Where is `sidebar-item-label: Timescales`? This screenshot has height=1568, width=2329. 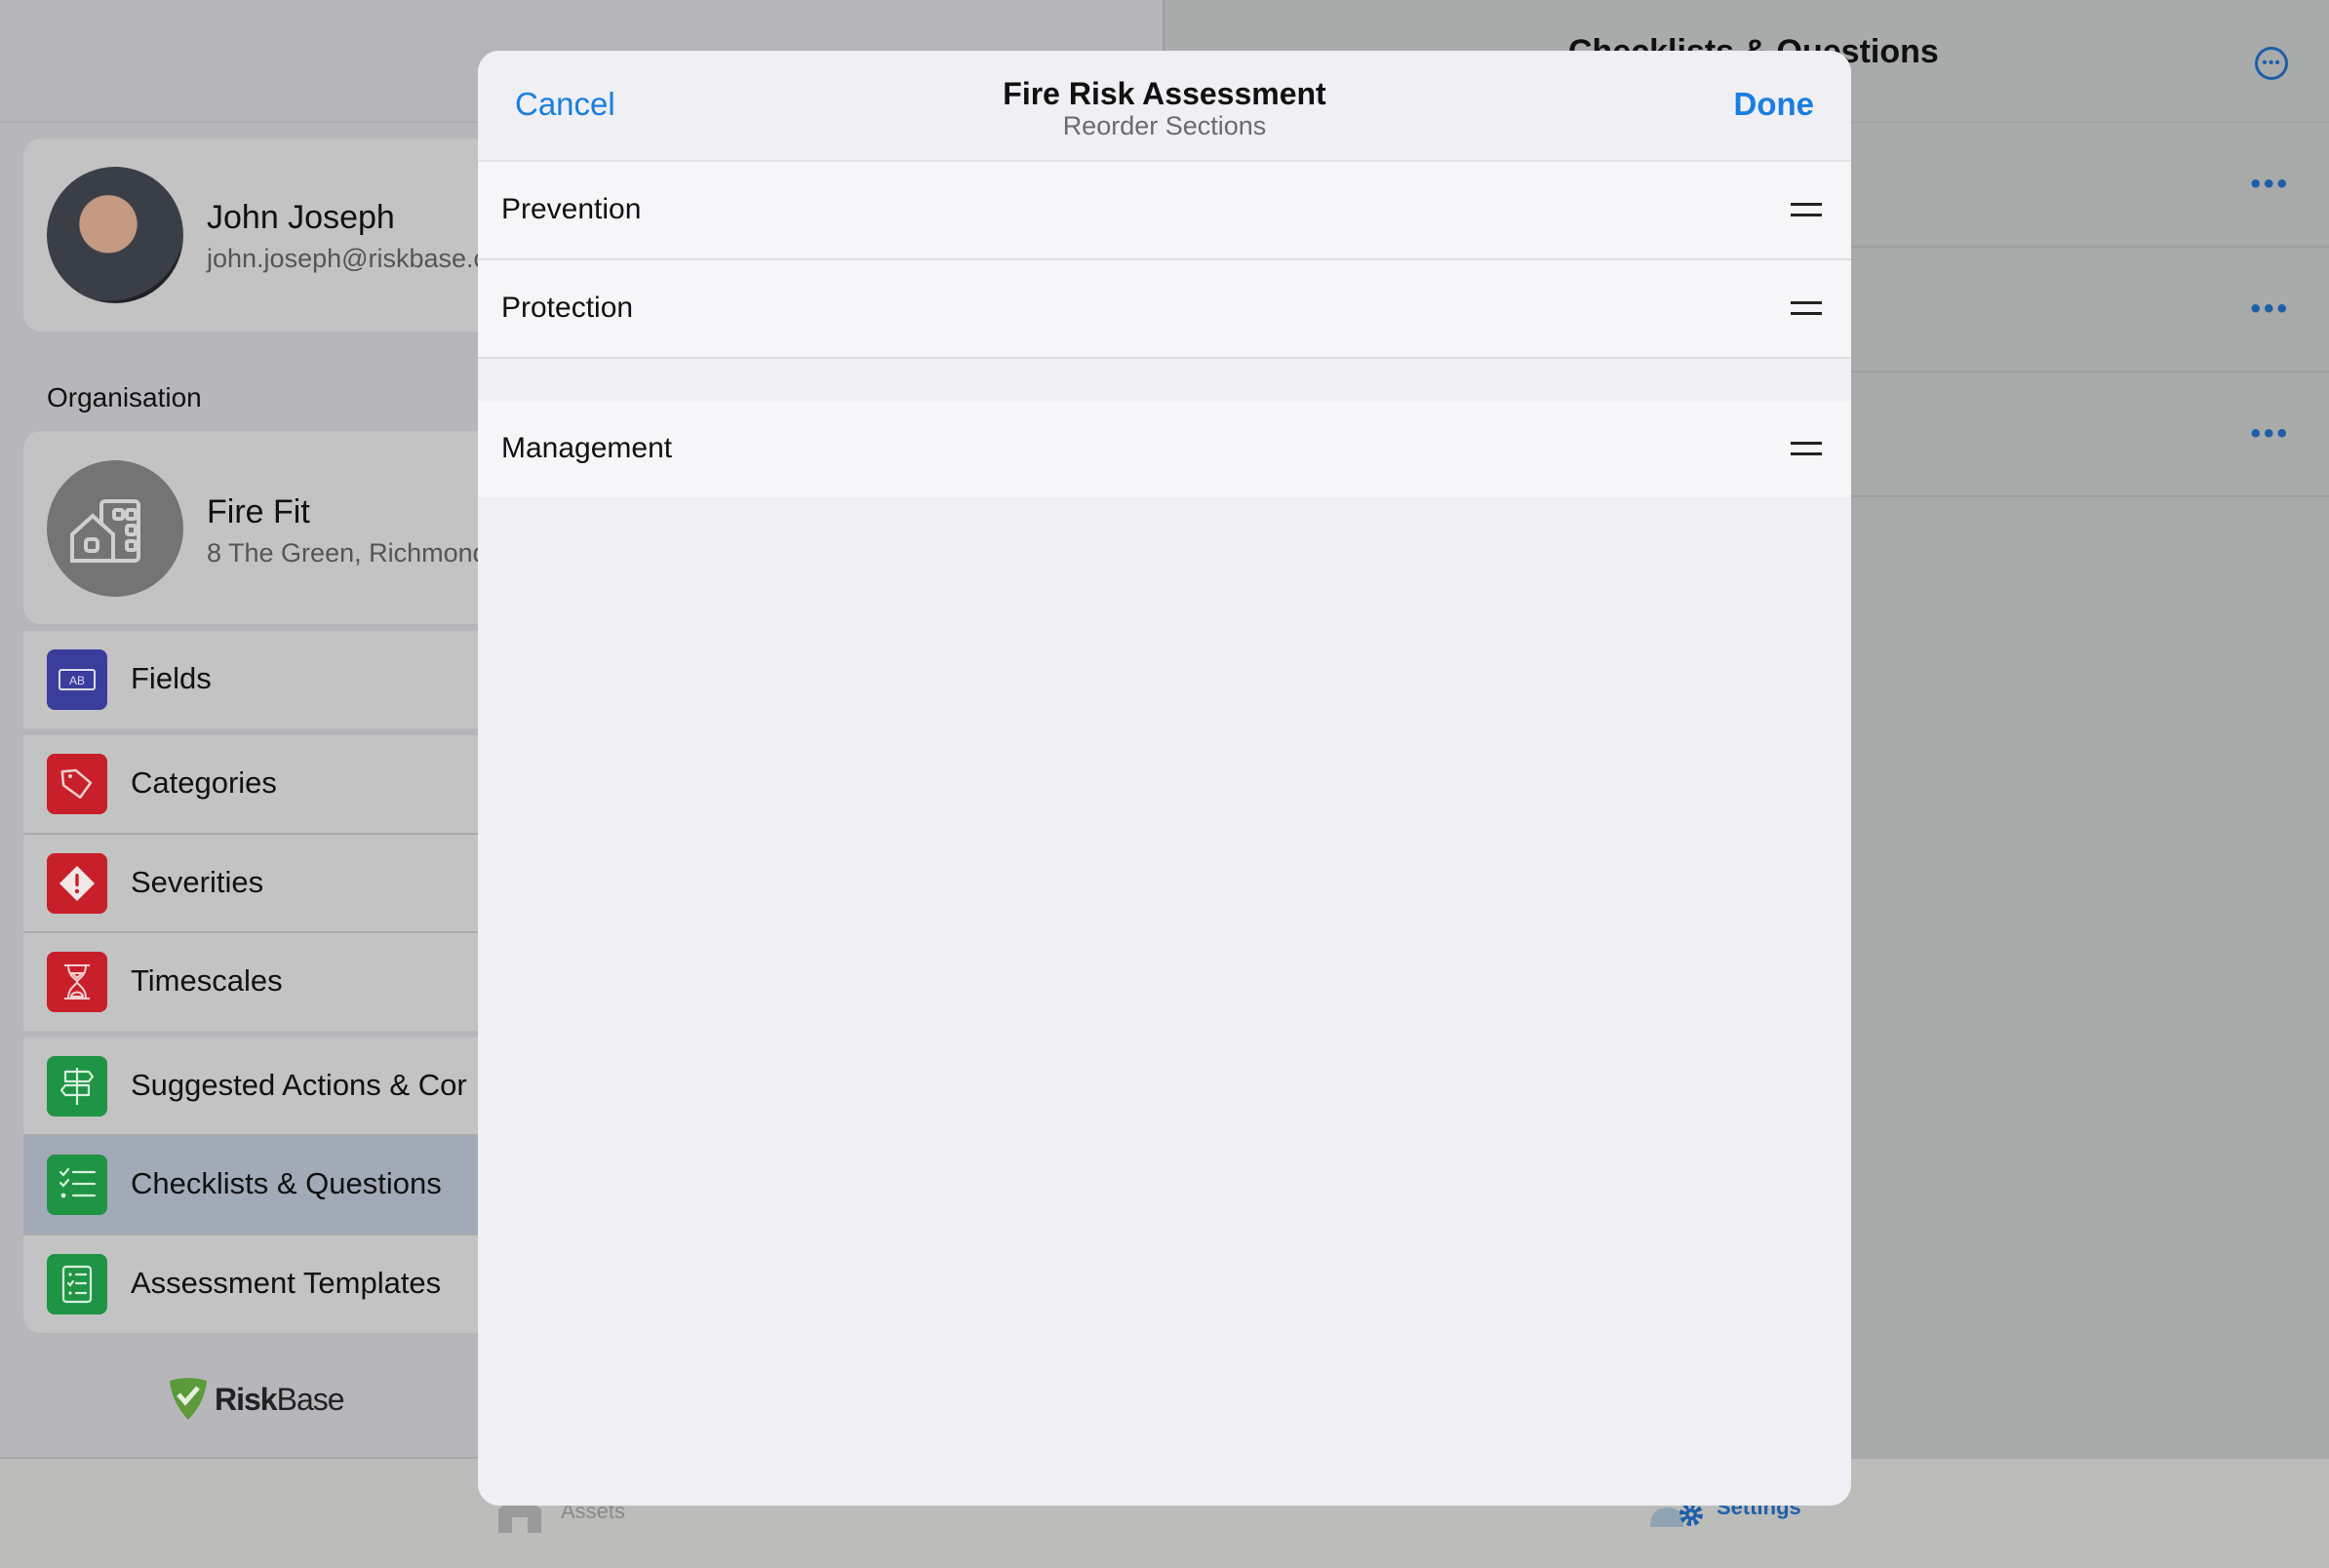 sidebar-item-label: Timescales is located at coordinates (207, 980).